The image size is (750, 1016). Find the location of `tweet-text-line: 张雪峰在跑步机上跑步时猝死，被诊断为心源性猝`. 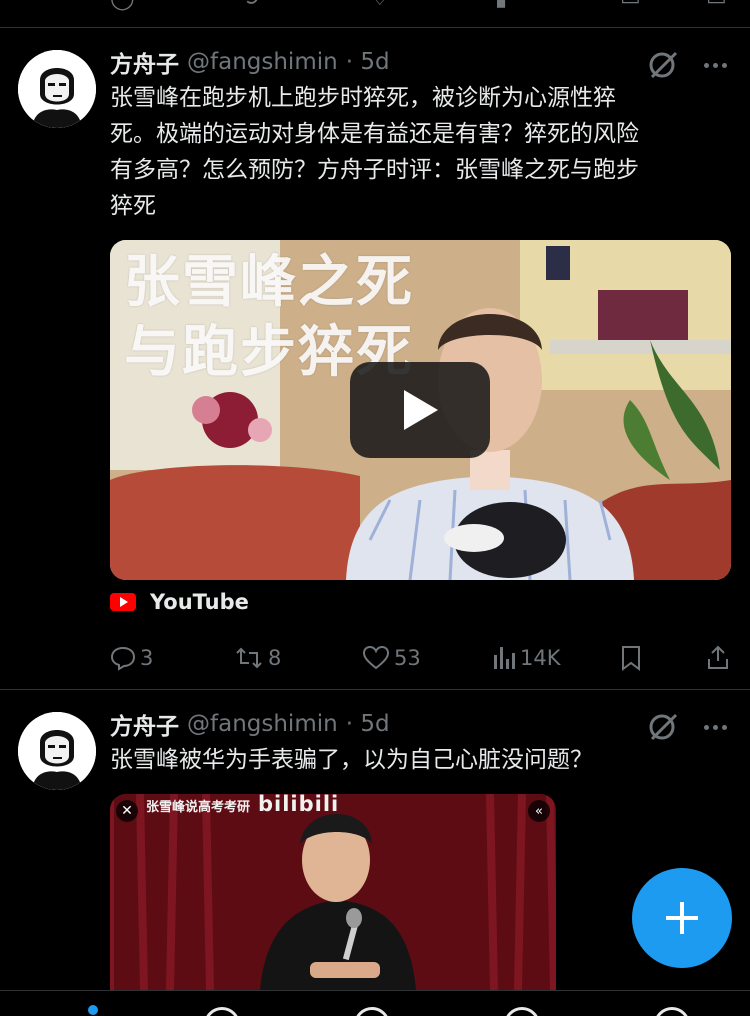

tweet-text-line: 张雪峰在跑步机上跑步时猝死，被诊断为心源性猝 is located at coordinates (363, 98).